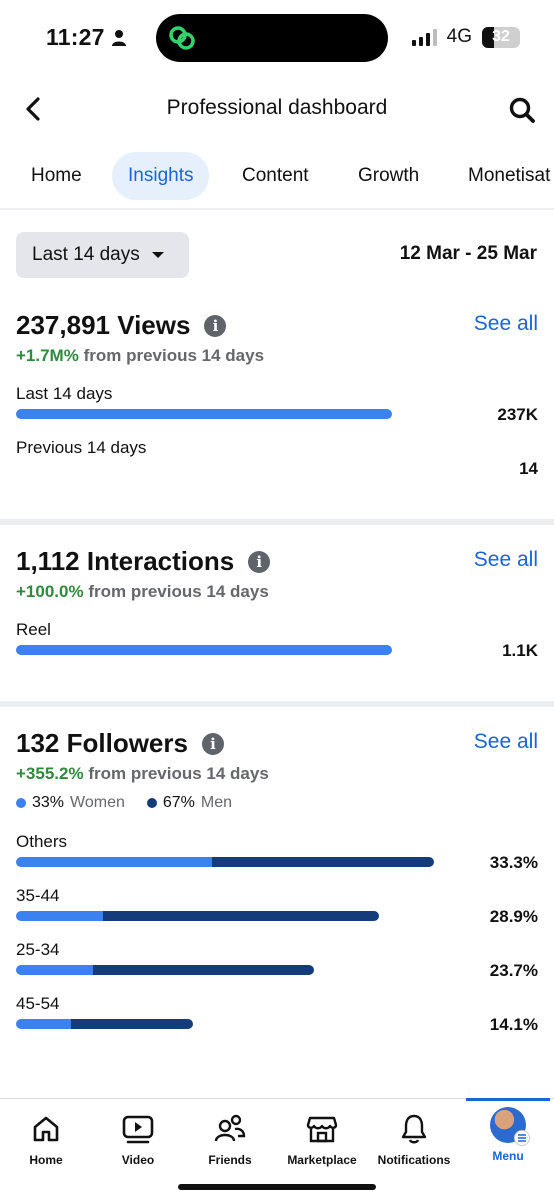  Describe the element at coordinates (174, 355) in the screenshot. I see `views-delta-text: from previous 14 days` at that location.